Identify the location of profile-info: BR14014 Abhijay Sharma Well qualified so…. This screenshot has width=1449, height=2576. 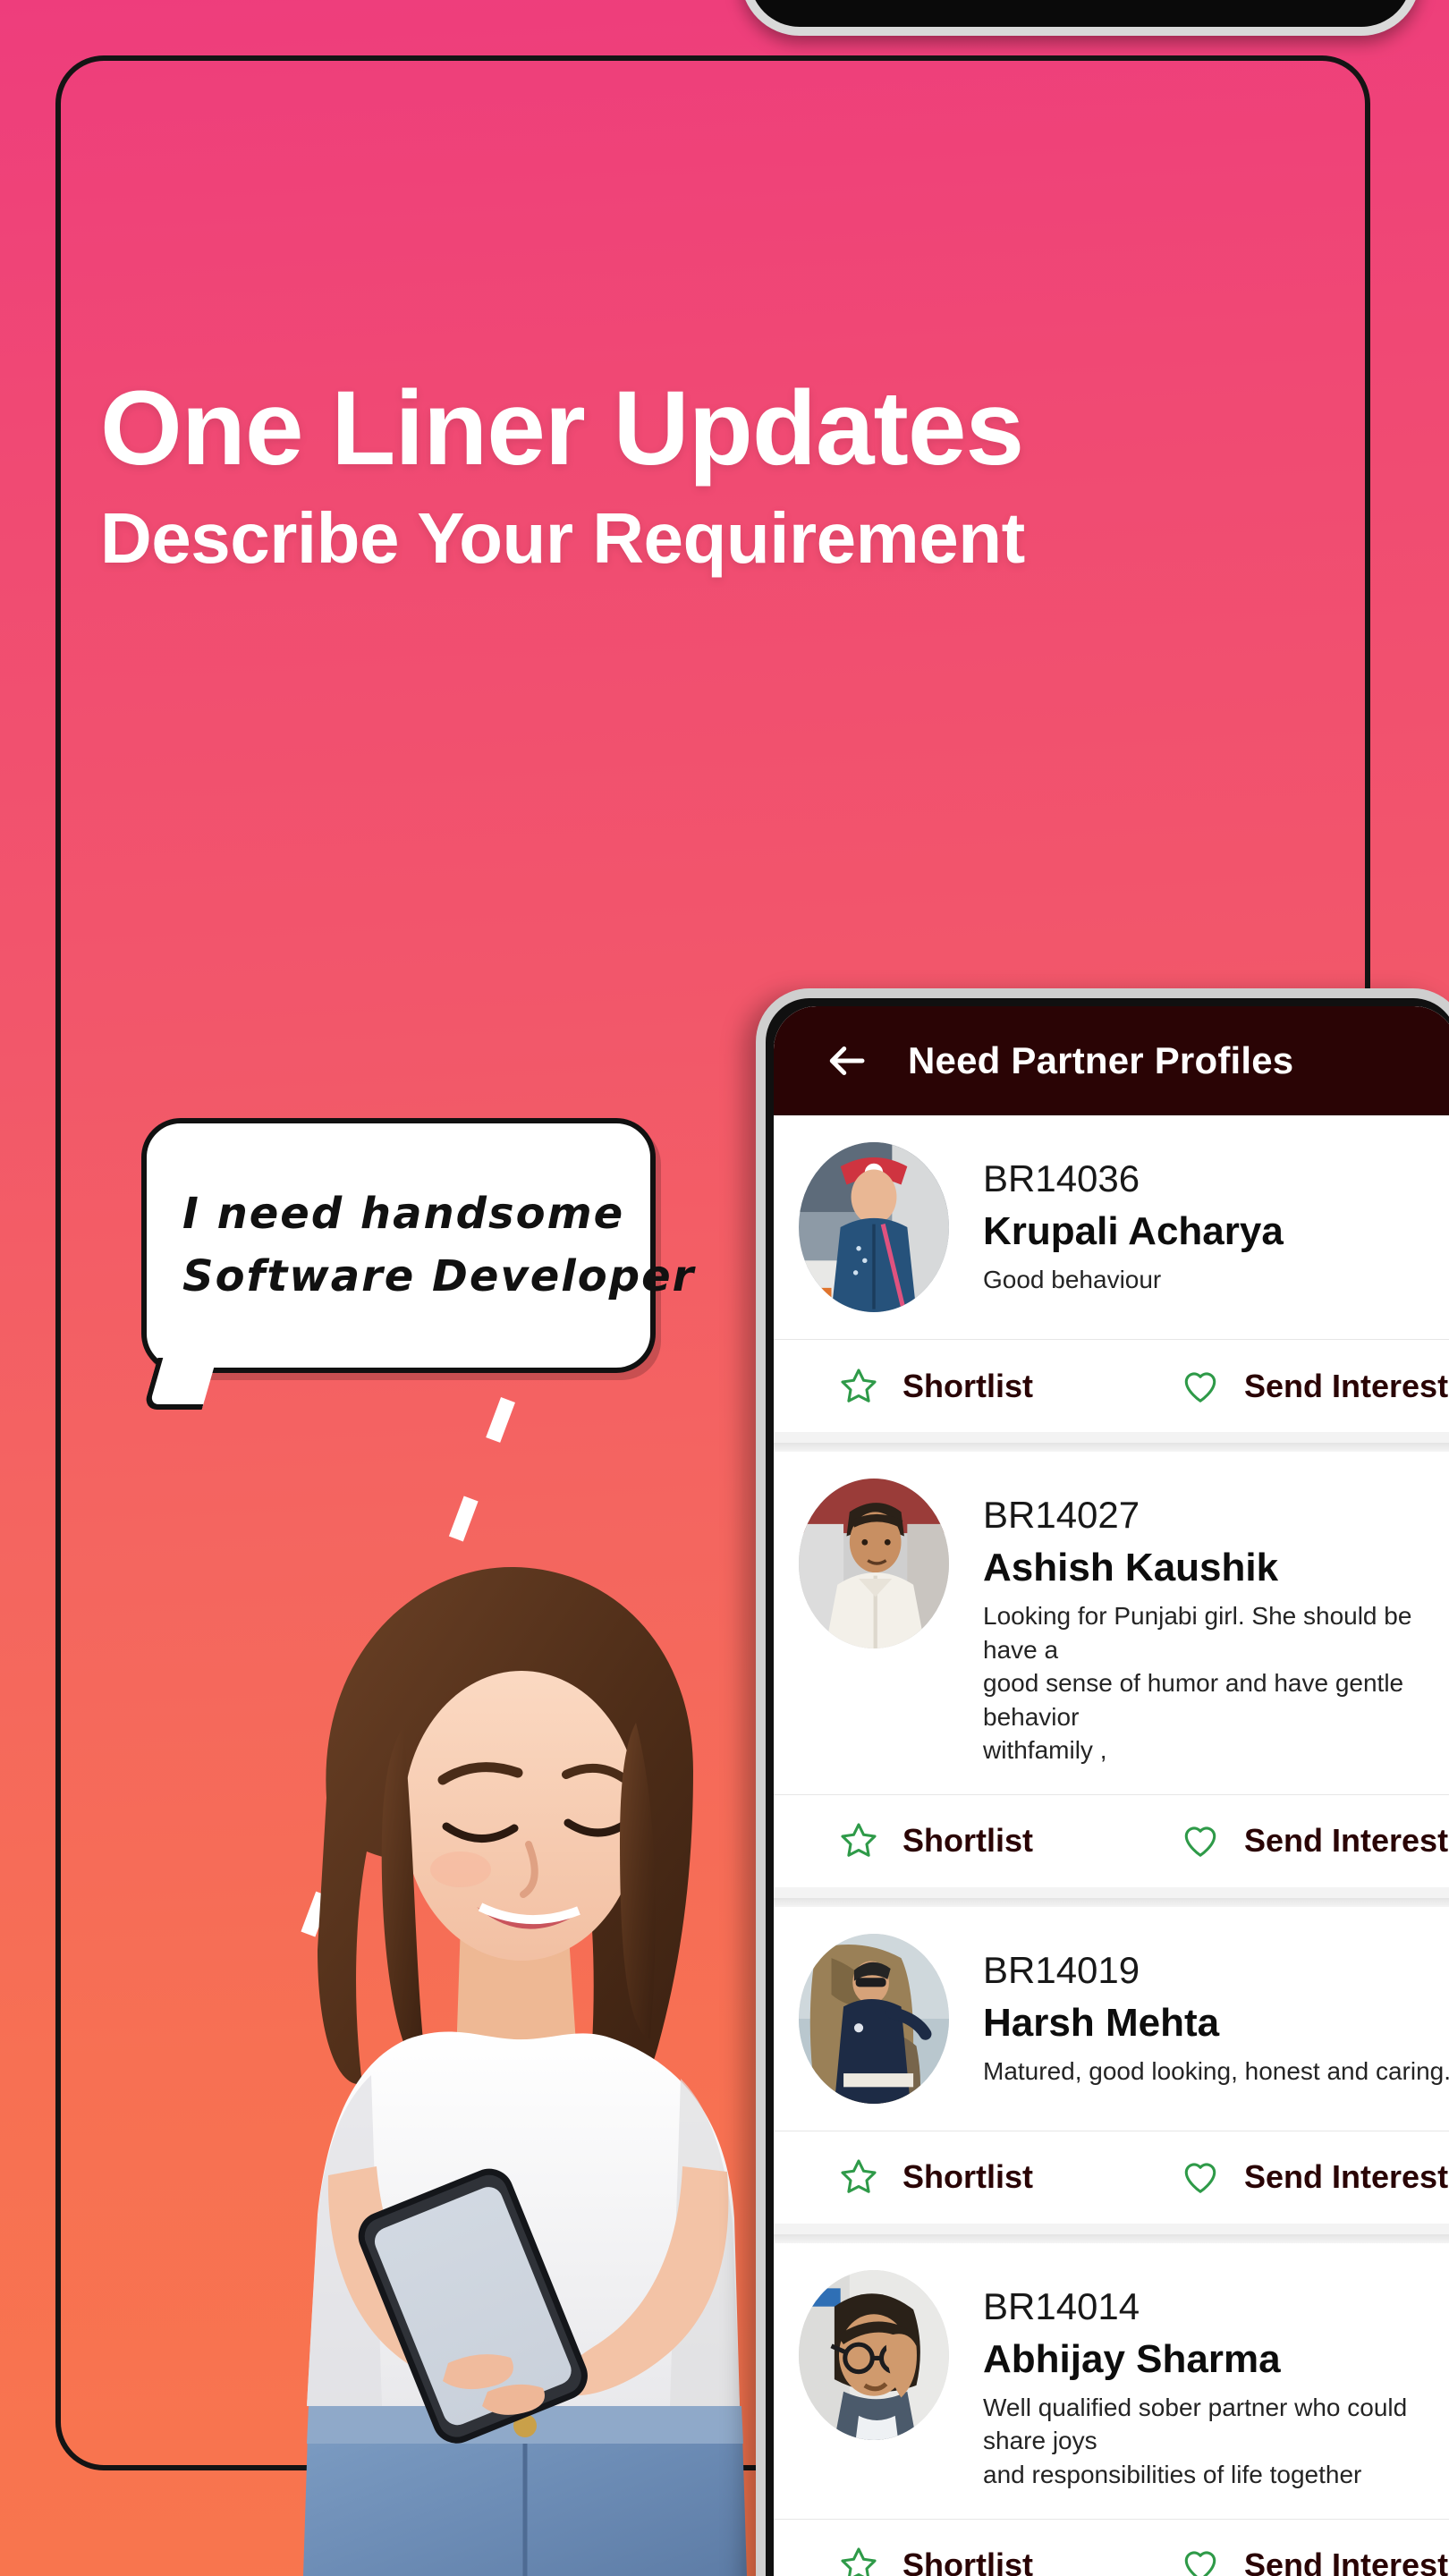
(1216, 2381).